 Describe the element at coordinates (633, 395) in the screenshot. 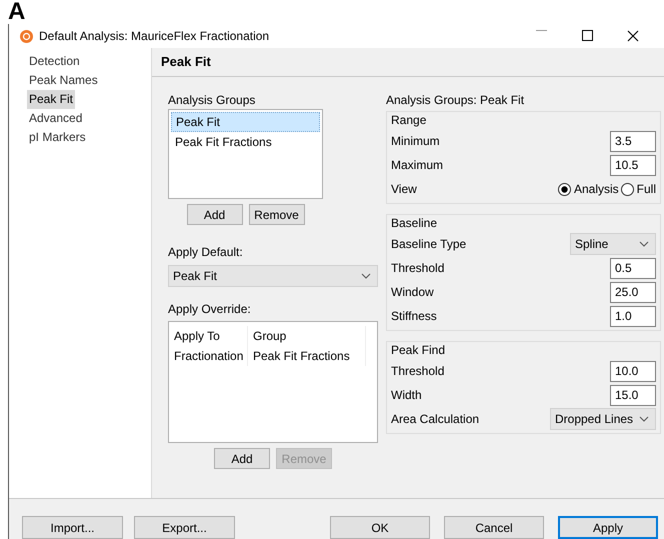

I see `input-field: 15.0` at that location.